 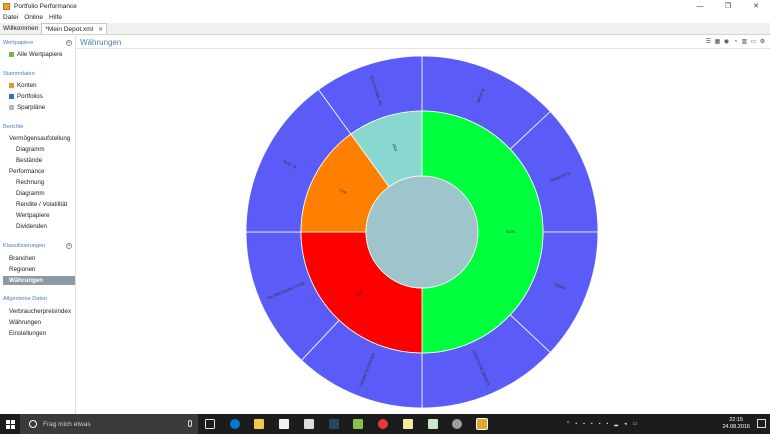 I want to click on menu-online: Online, so click(x=33, y=17).